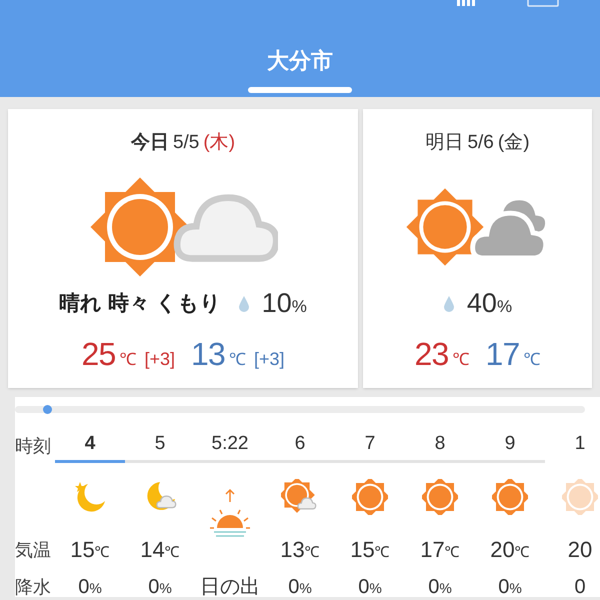 The image size is (600, 600). What do you see at coordinates (440, 446) in the screenshot?
I see `time-cell: 8` at bounding box center [440, 446].